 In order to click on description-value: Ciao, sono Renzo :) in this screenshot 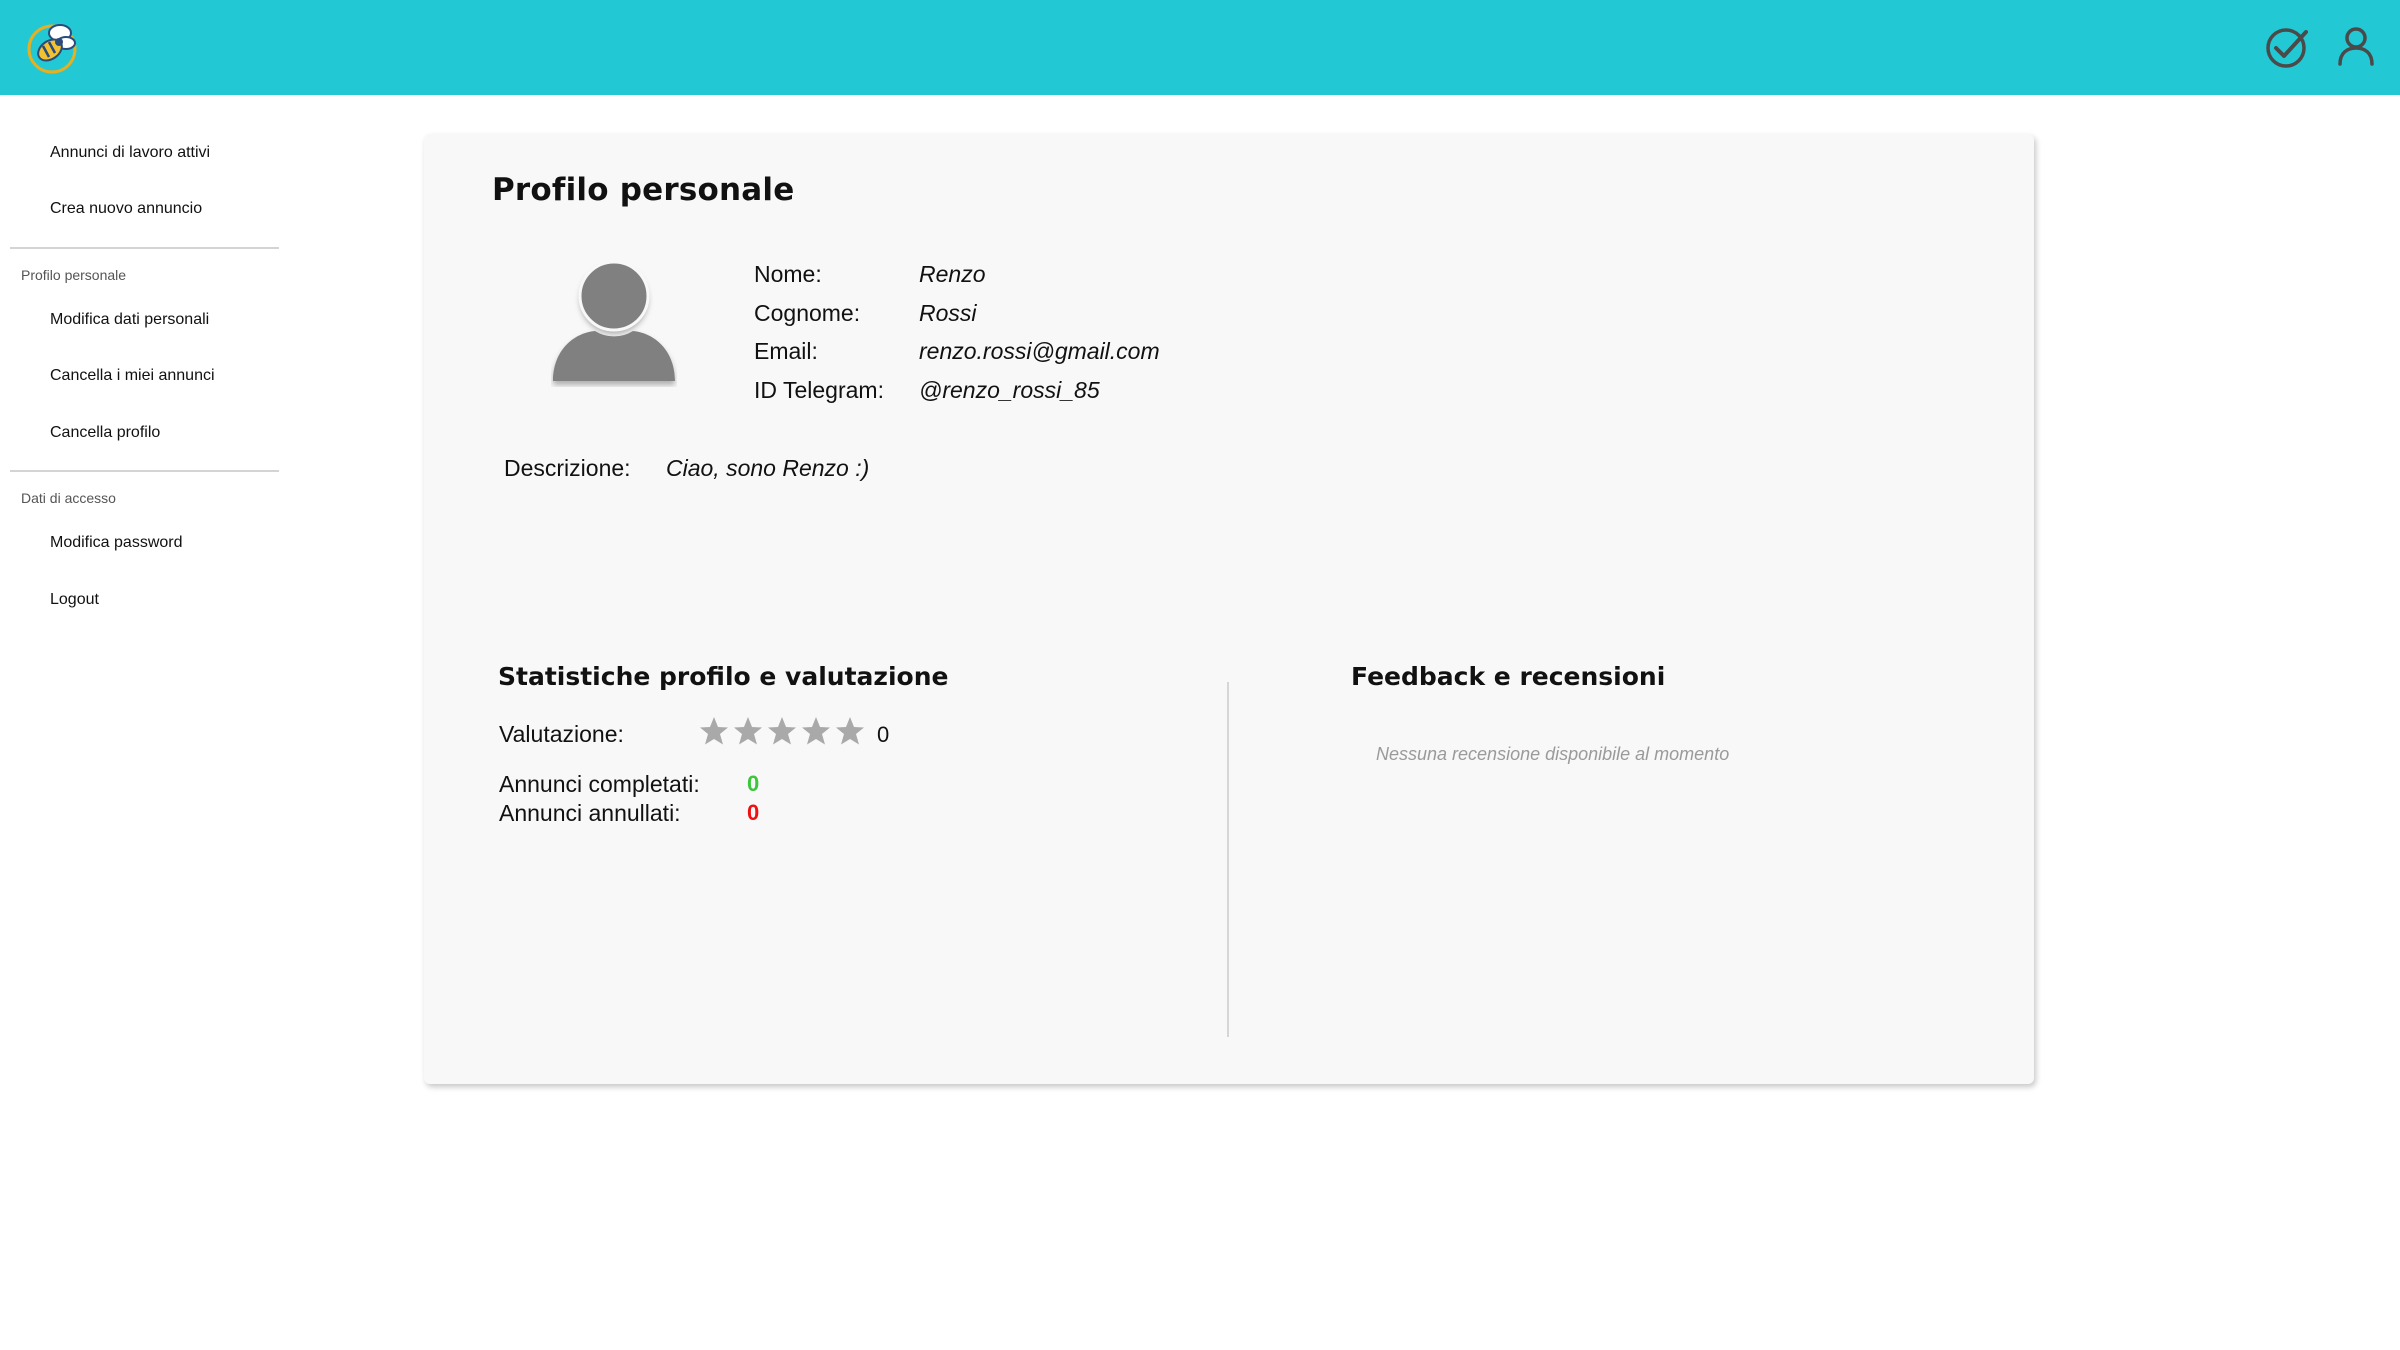, I will do `click(768, 468)`.